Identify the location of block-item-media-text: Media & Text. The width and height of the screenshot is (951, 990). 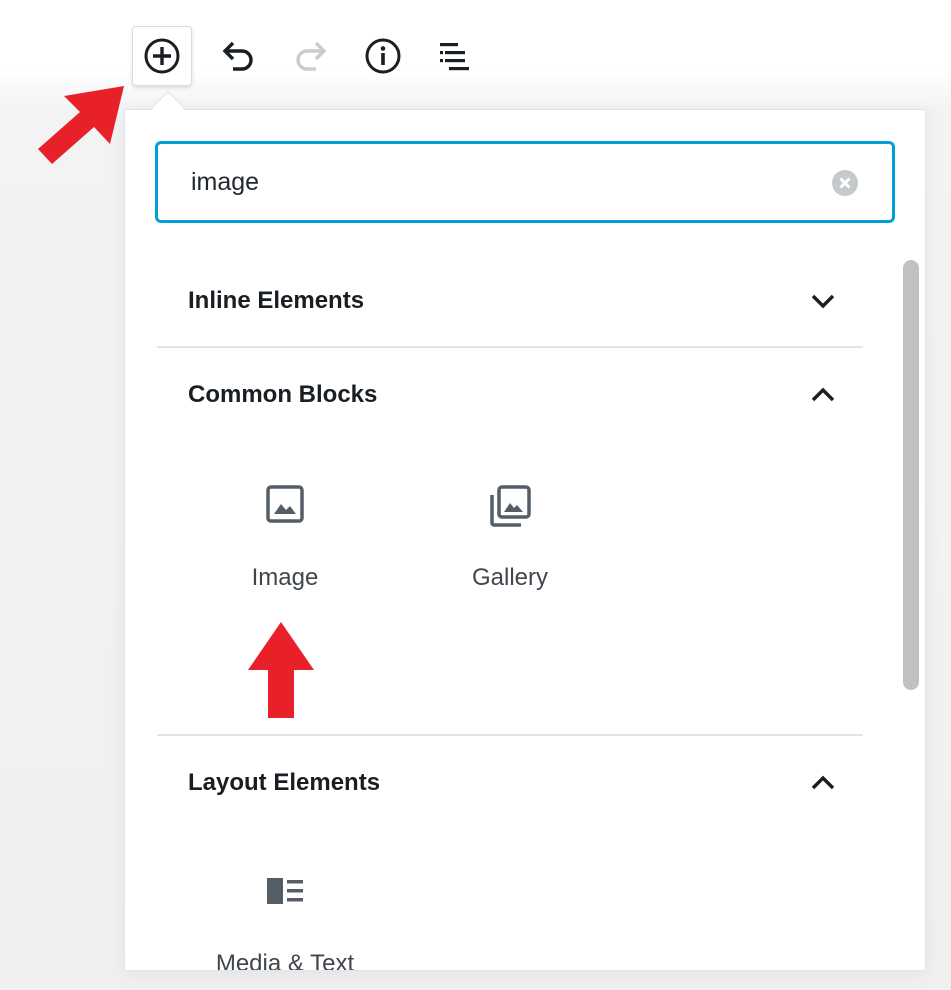
(285, 923).